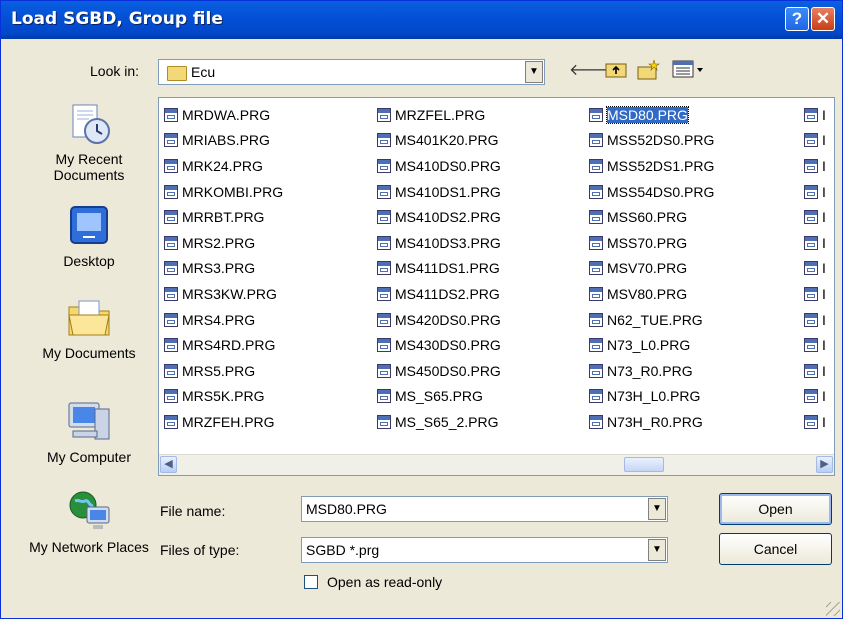  I want to click on place-recent-documents: My Recent Documents, so click(89, 141).